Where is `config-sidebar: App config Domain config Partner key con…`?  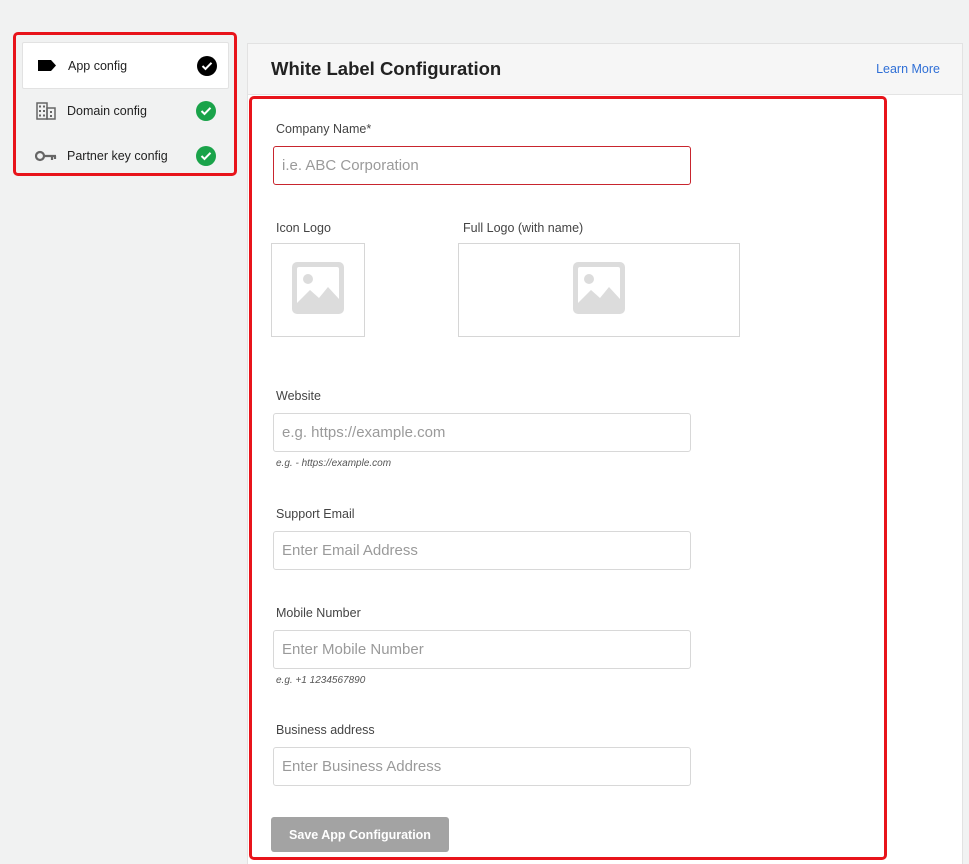 config-sidebar: App config Domain config Partner key con… is located at coordinates (125, 106).